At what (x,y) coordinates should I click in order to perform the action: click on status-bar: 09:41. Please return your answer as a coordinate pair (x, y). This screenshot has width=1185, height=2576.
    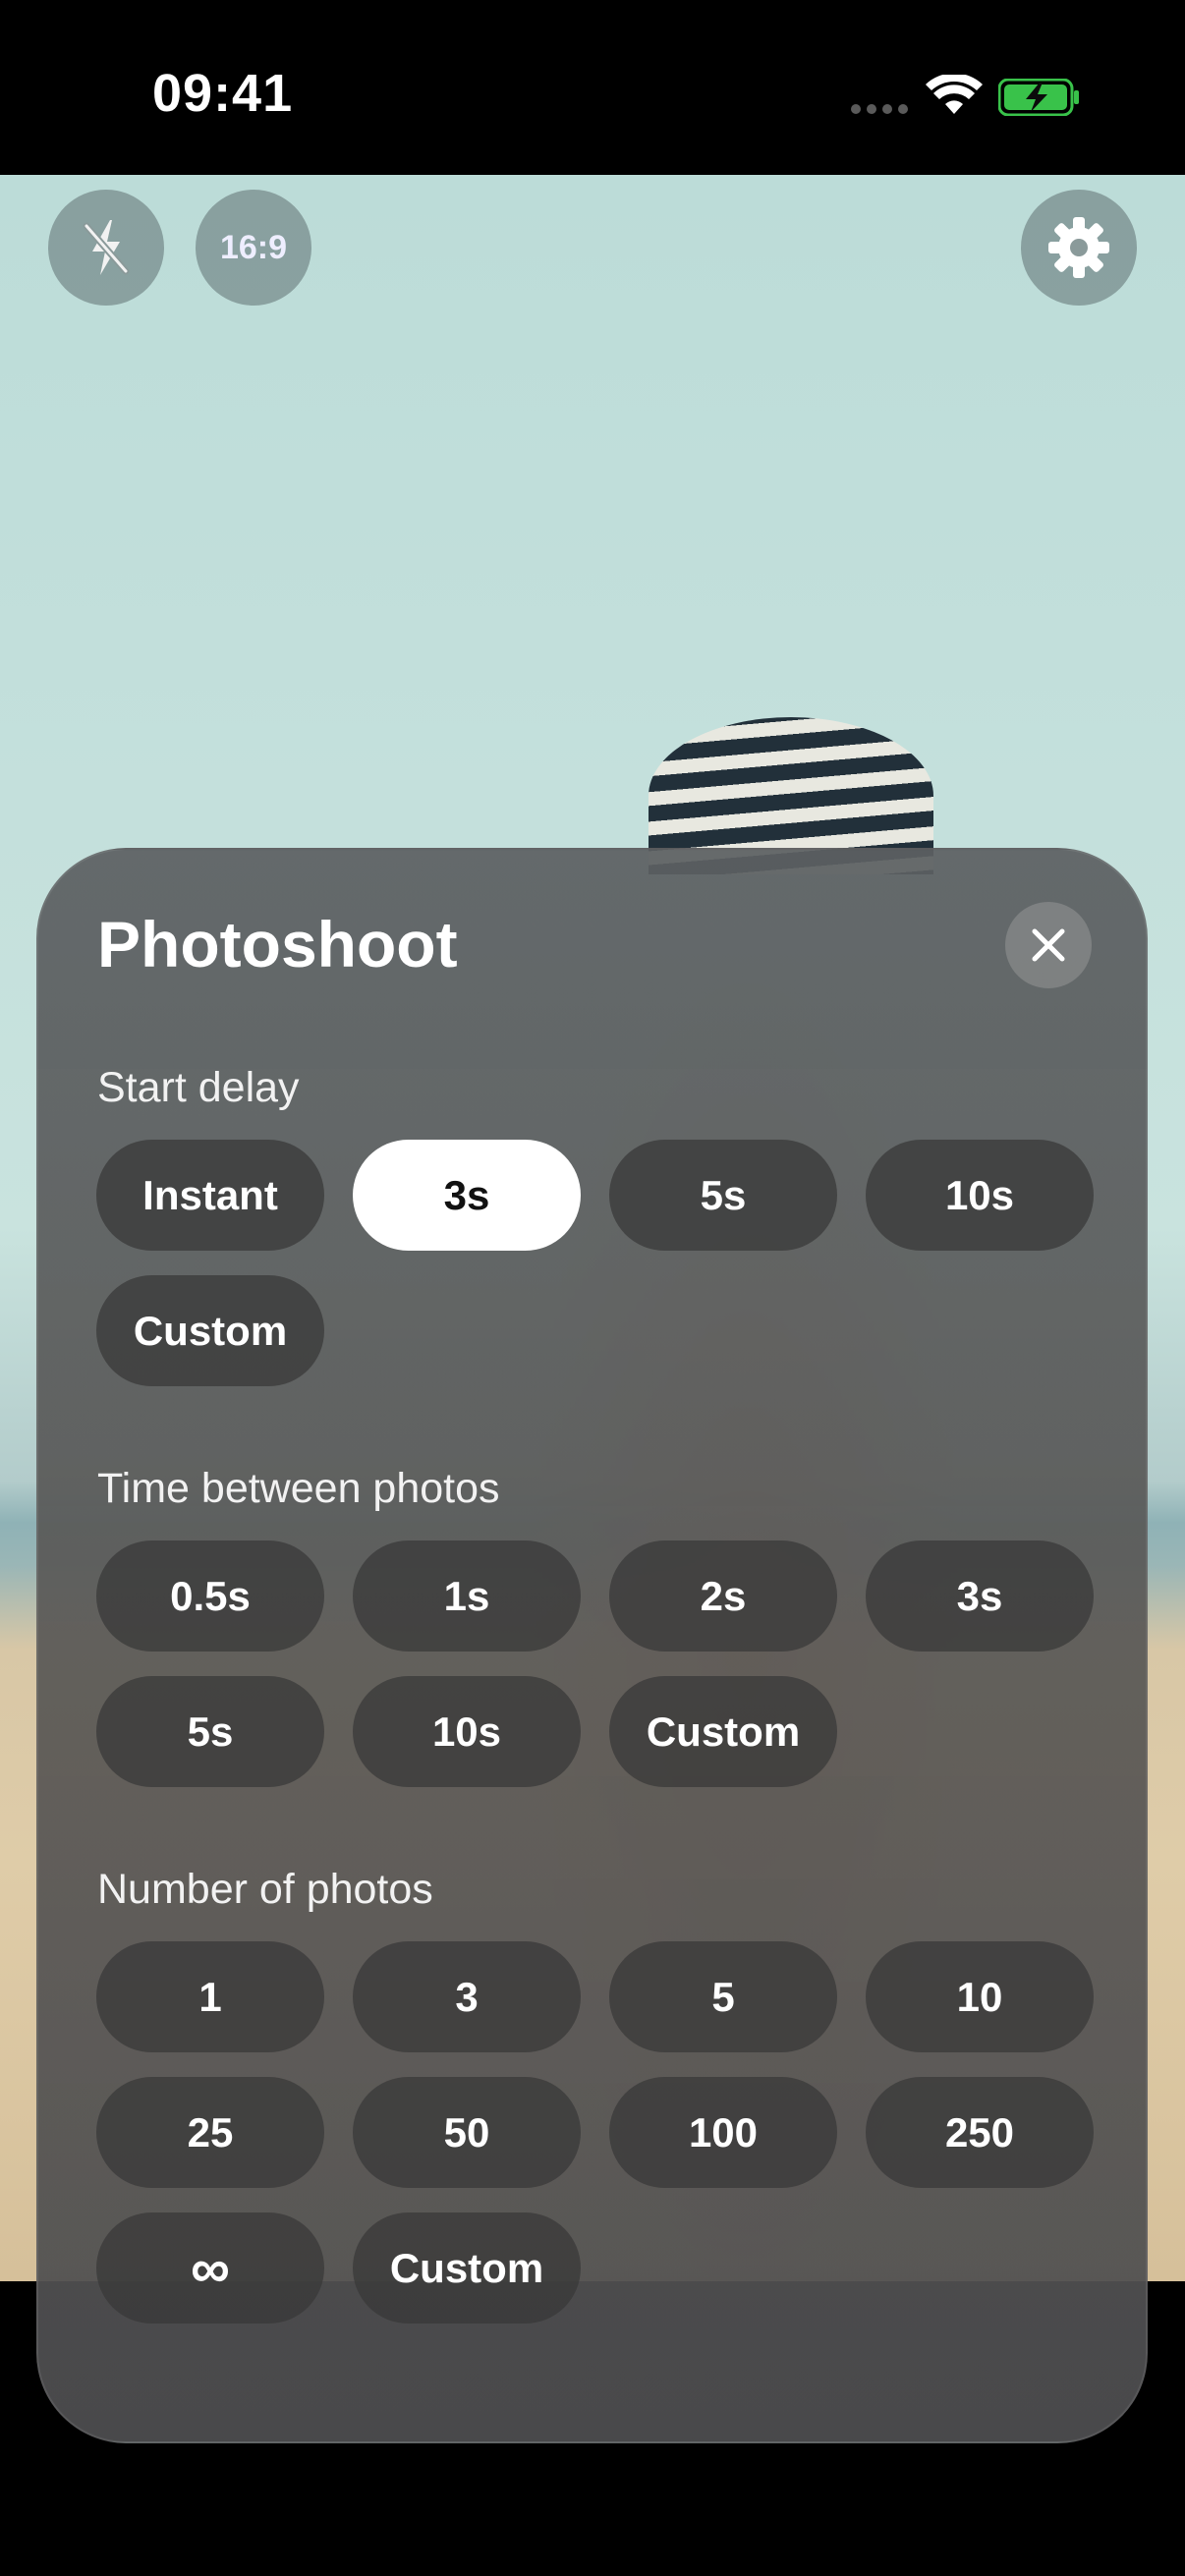
    Looking at the image, I should click on (592, 87).